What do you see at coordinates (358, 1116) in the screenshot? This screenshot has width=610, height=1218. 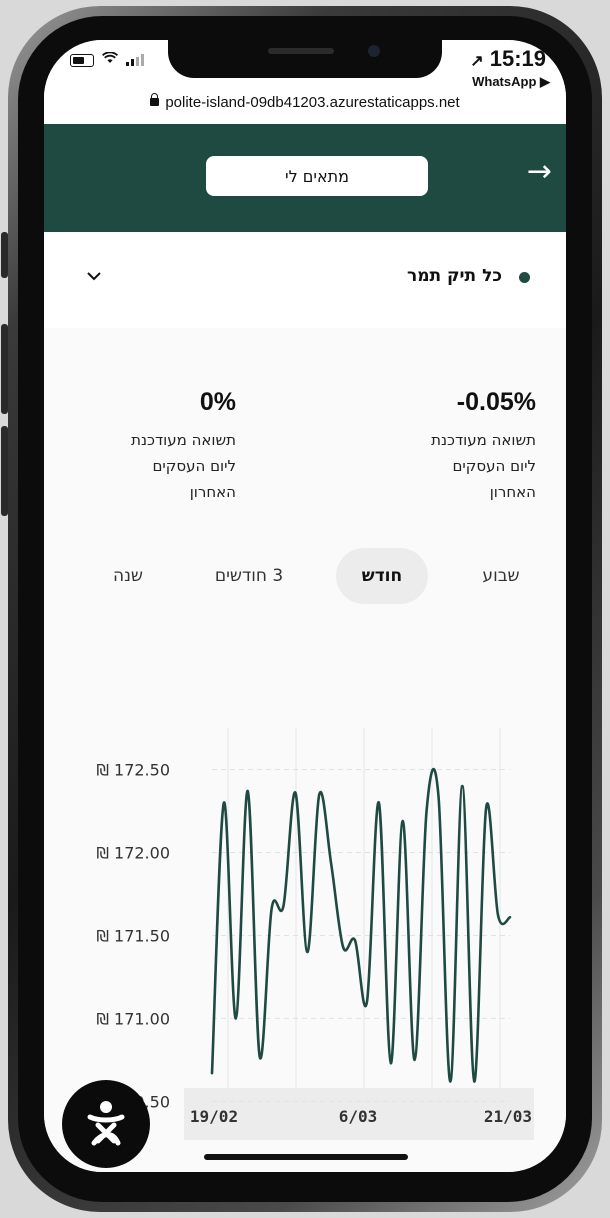 I see `x-tick-label: 6/03` at bounding box center [358, 1116].